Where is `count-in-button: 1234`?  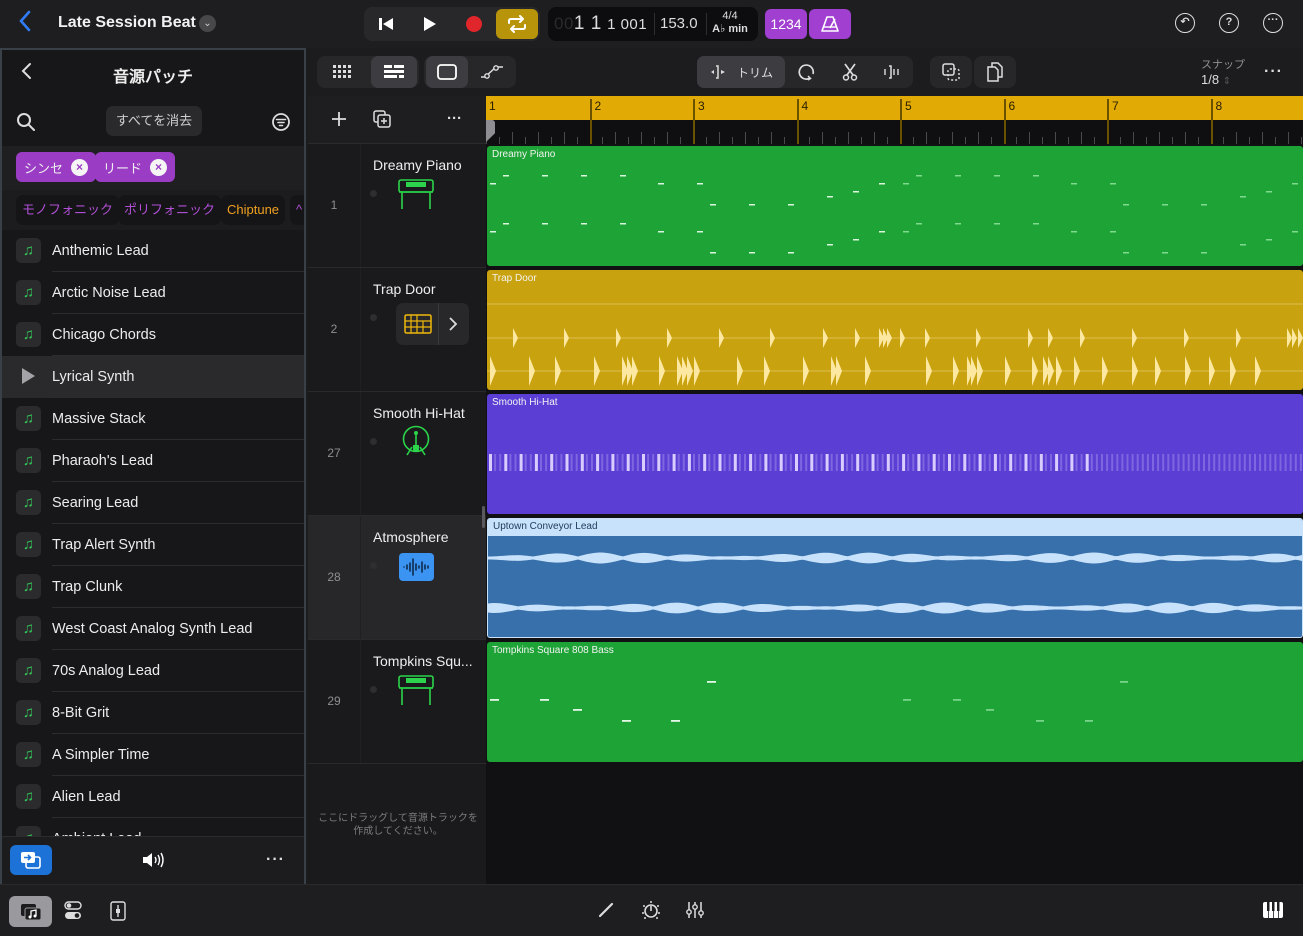
count-in-button: 1234 is located at coordinates (786, 24).